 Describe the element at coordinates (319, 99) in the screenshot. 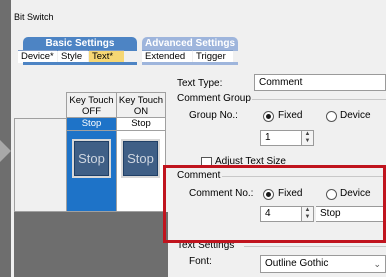

I see `comment-group-divider` at that location.